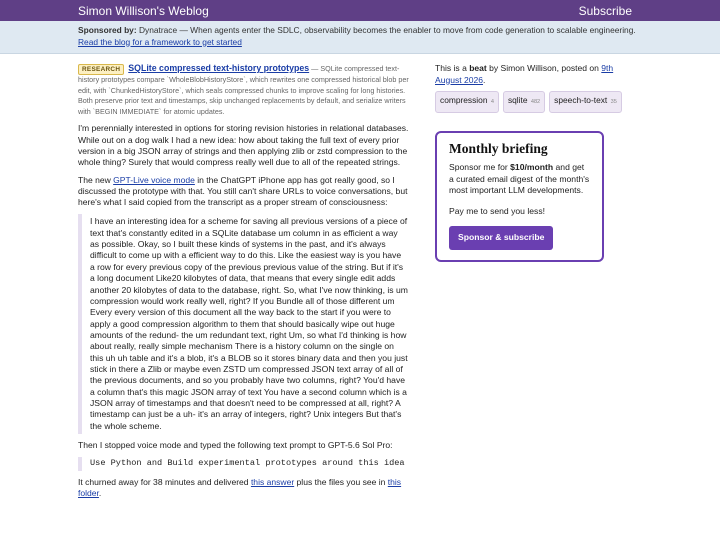  I want to click on result-text-c: ., so click(100, 492).